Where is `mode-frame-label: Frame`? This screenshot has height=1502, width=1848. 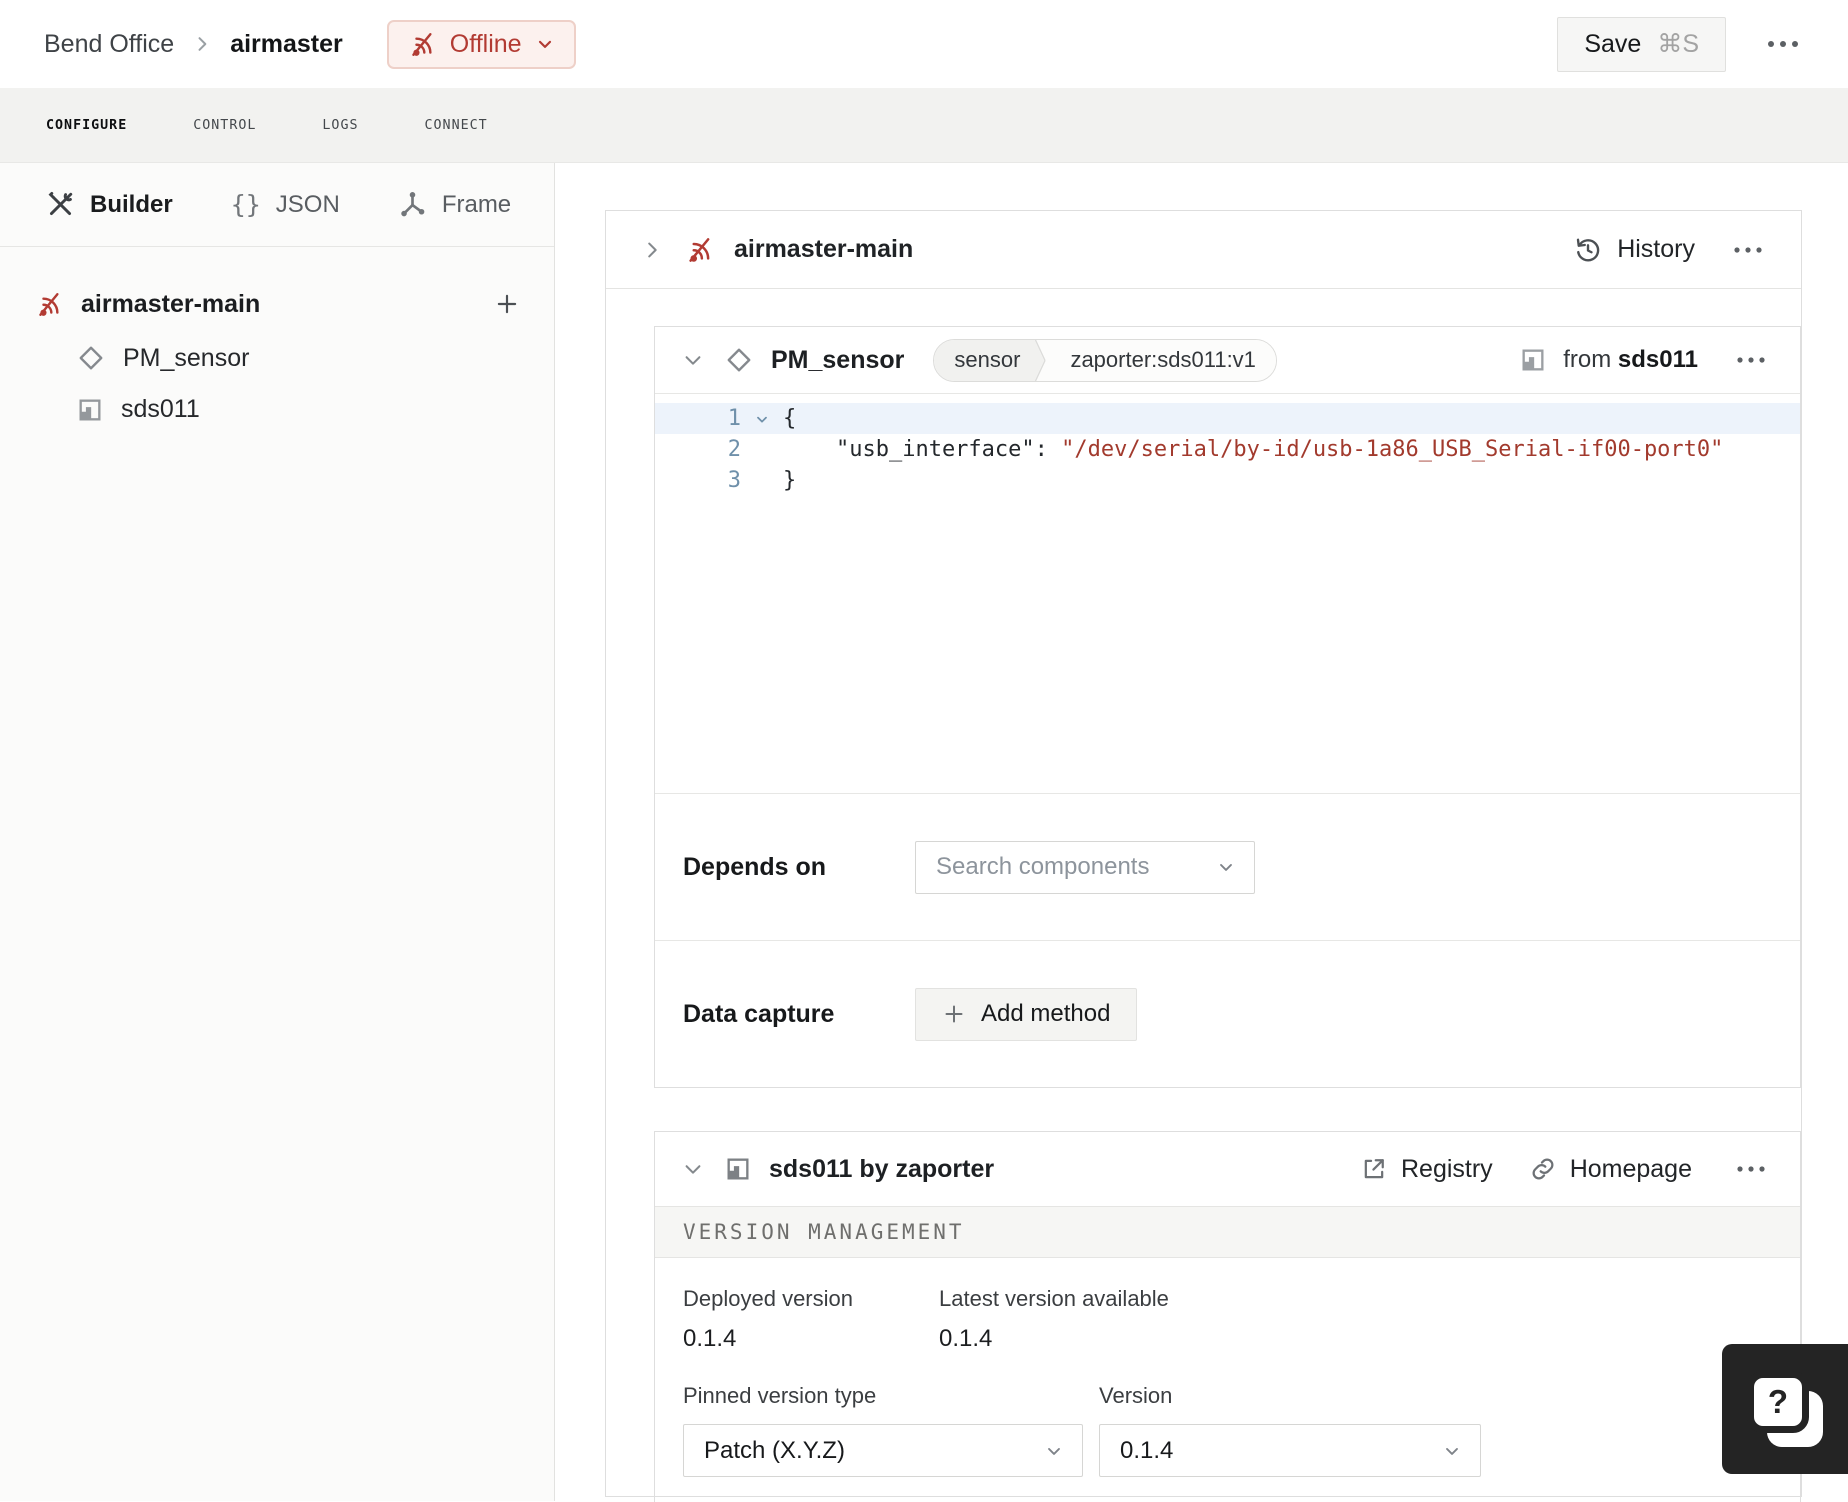
mode-frame-label: Frame is located at coordinates (476, 204).